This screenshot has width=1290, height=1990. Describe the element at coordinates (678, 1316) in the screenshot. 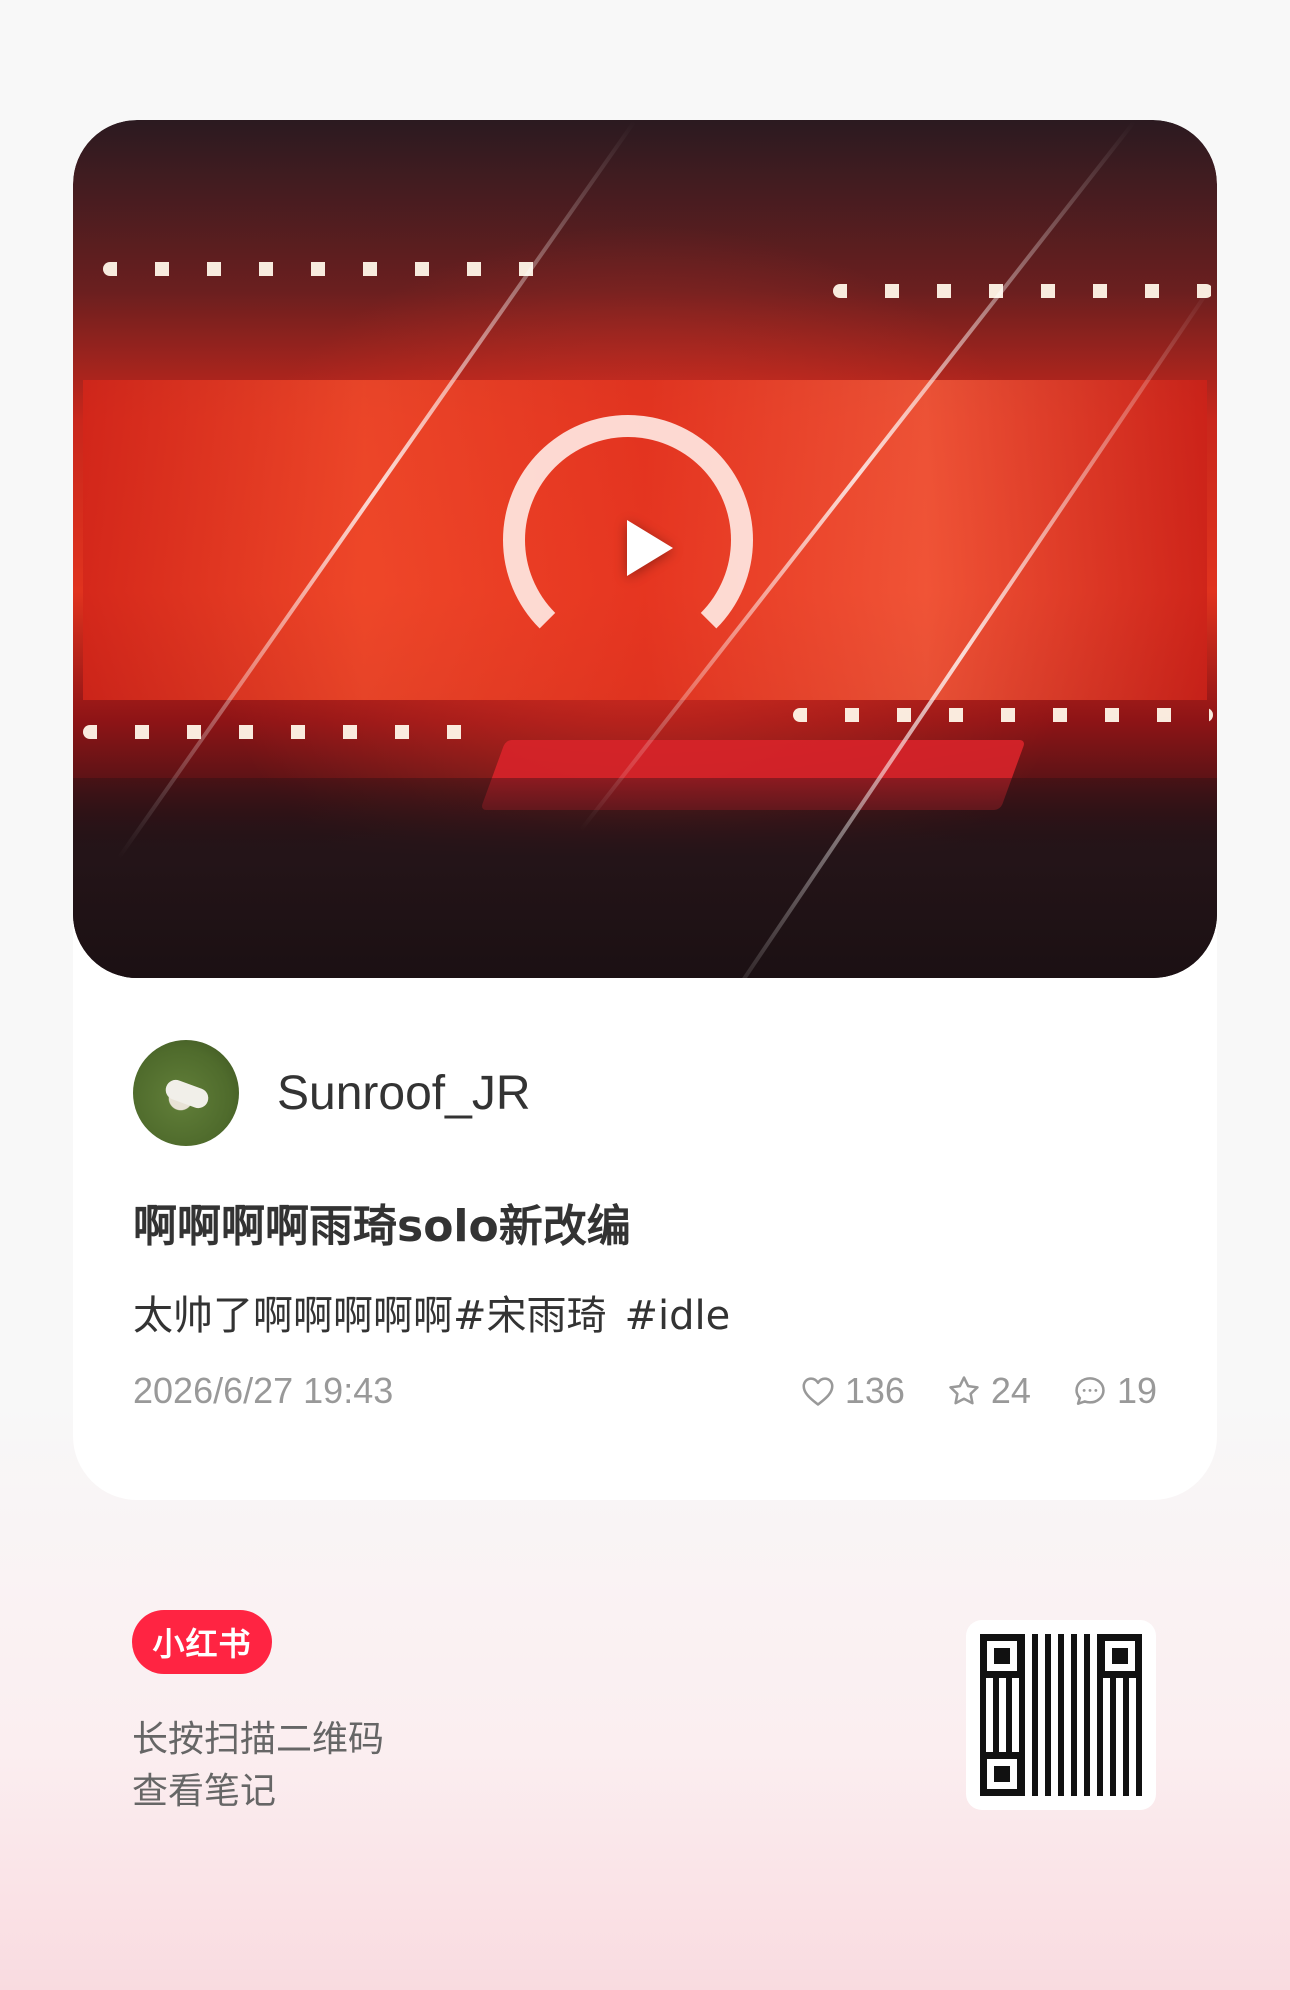

I see `hashtag-link: #idle` at that location.